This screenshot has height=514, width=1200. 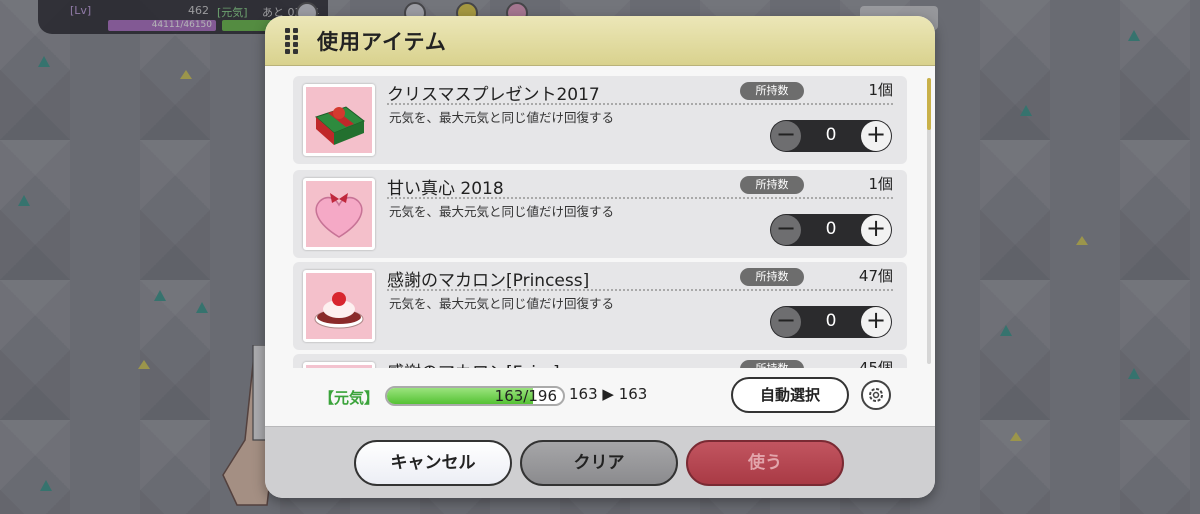 What do you see at coordinates (875, 363) in the screenshot?
I see `owned-count: 45個` at bounding box center [875, 363].